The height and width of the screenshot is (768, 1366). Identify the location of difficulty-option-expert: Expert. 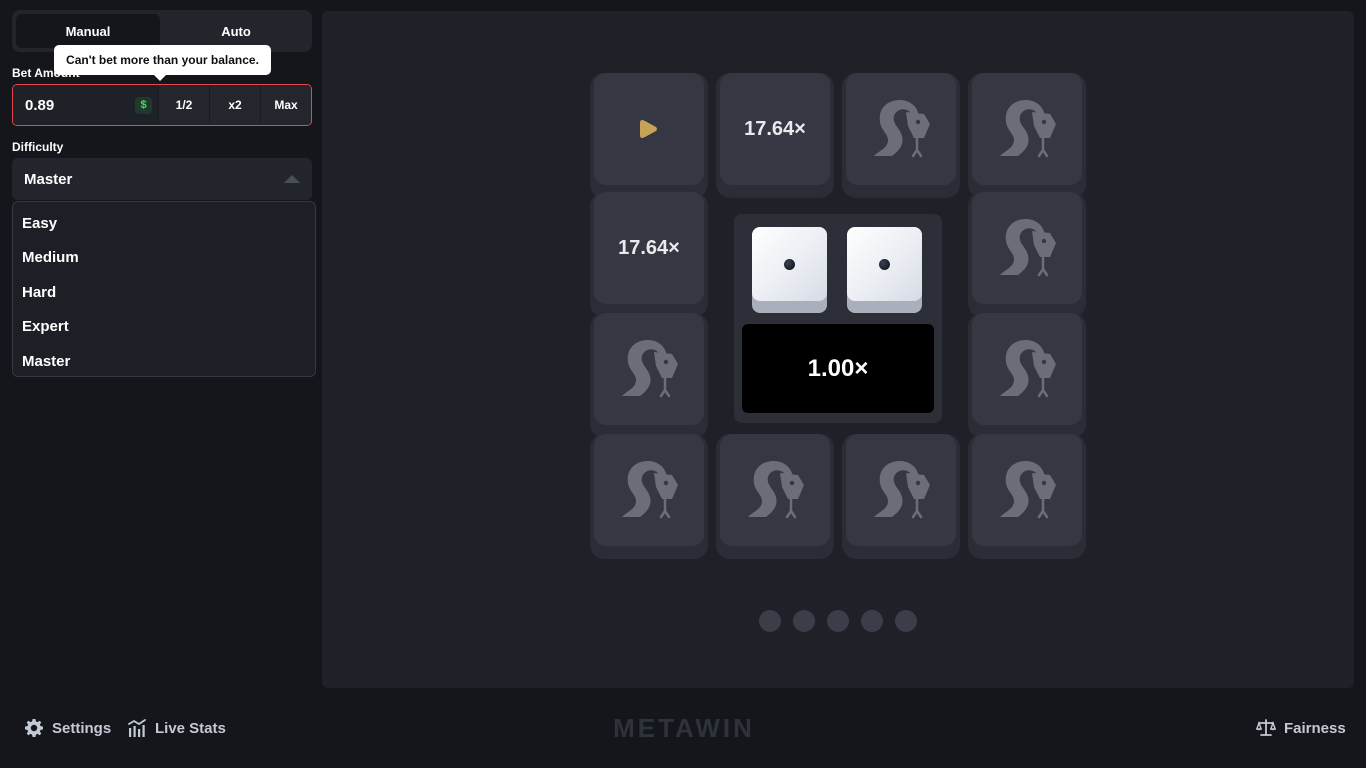
(164, 327).